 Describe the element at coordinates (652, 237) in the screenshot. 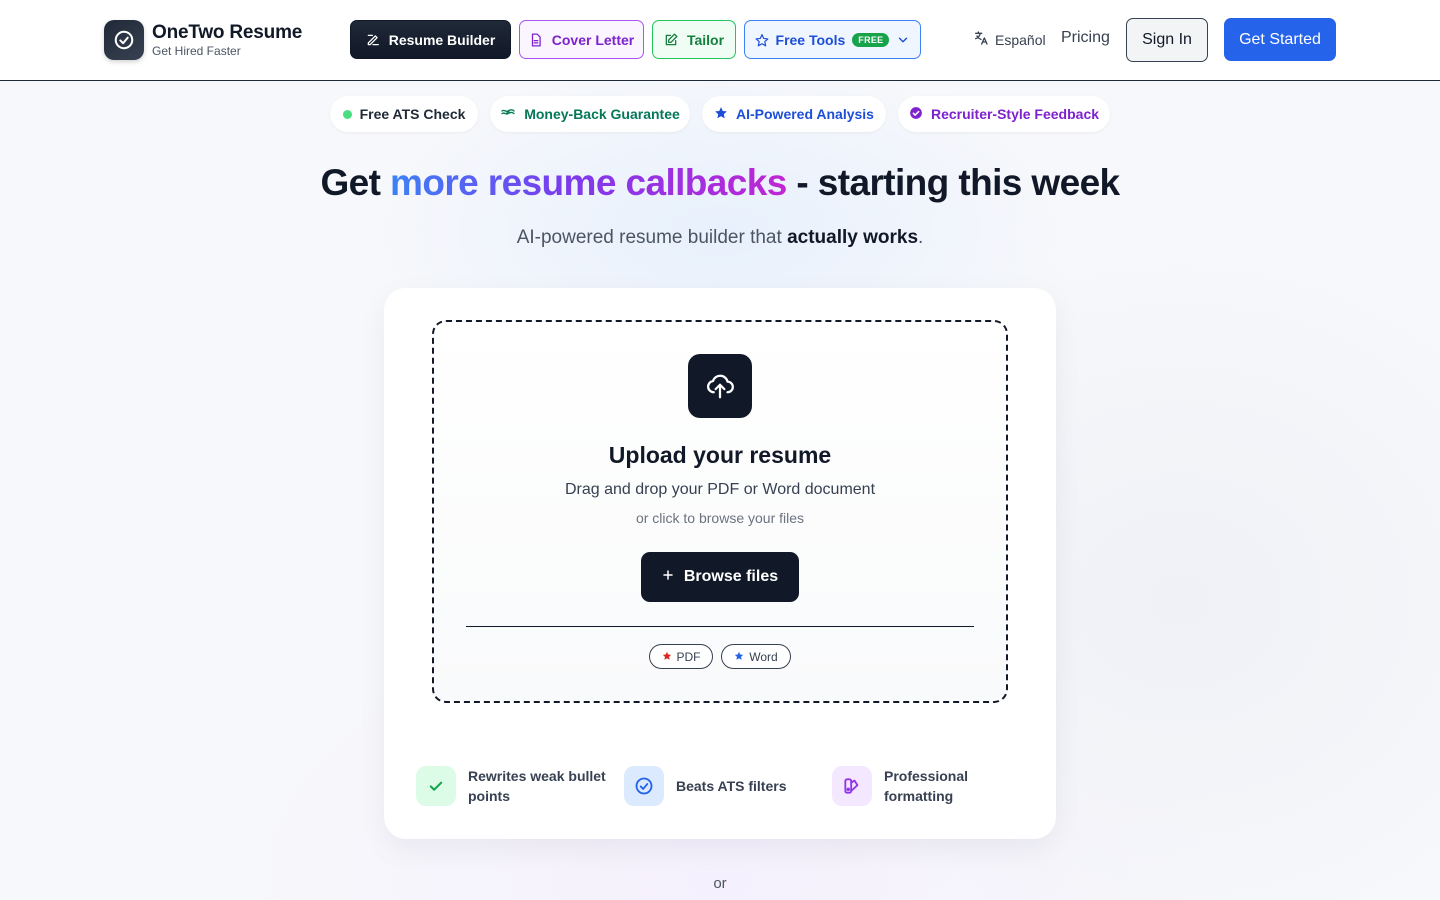

I see `hero-subtitle-prefix: AI-powered resume builder that` at that location.